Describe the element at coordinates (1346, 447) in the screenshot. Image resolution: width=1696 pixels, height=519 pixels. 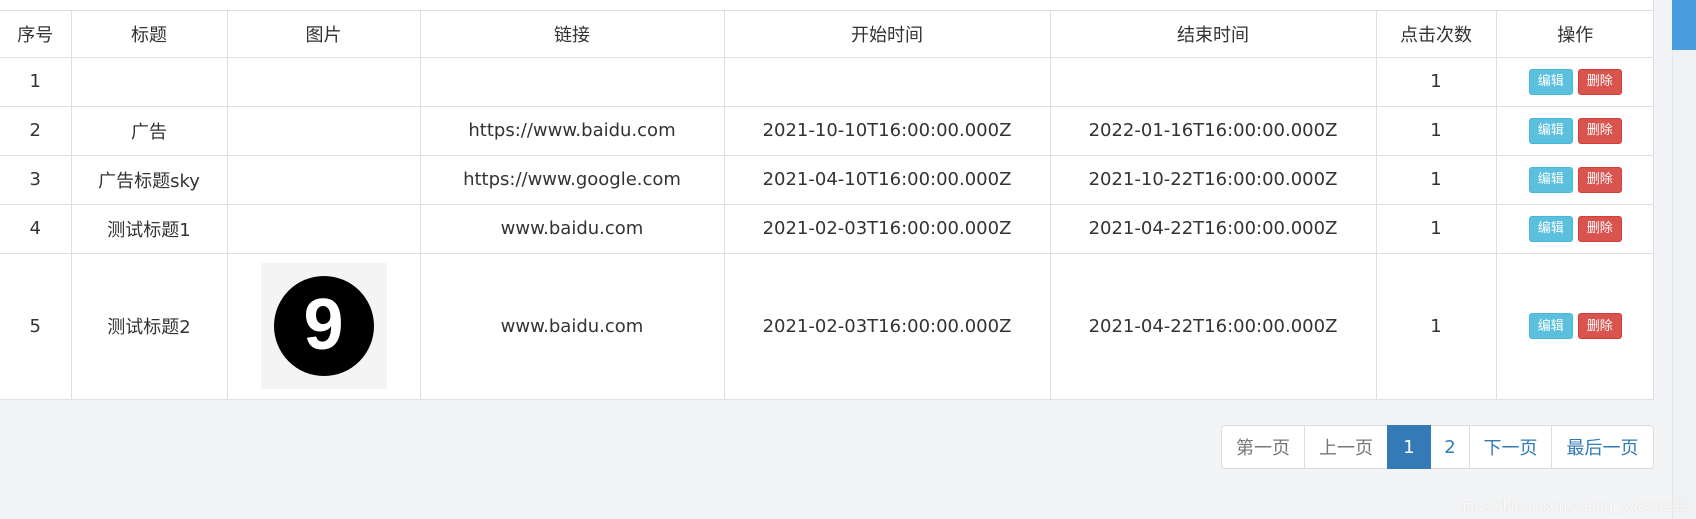
I see `previous-page-button: 上一页` at that location.